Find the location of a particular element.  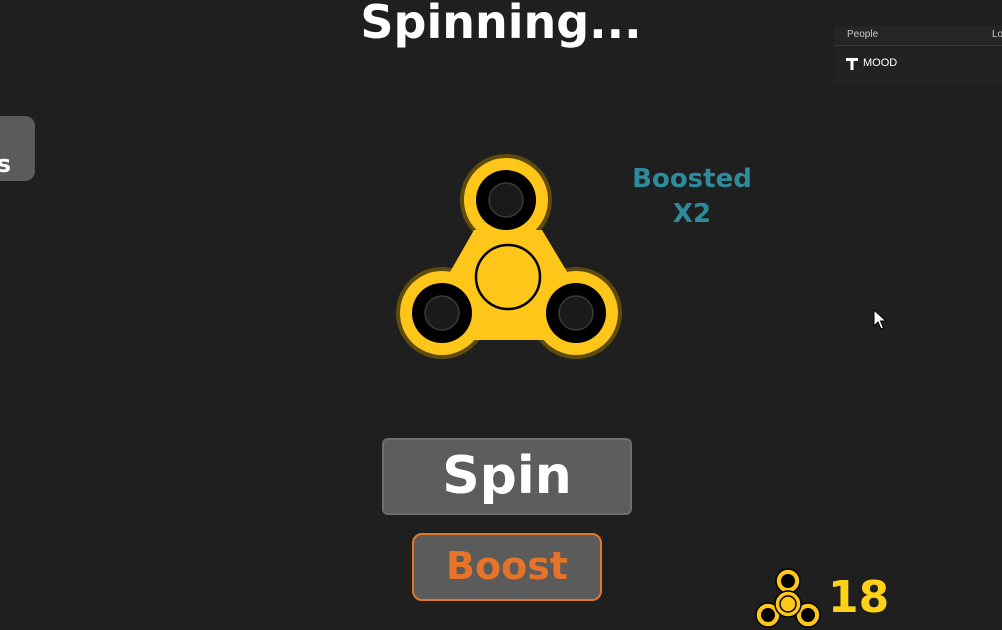

fidget-spinner-icon is located at coordinates (509, 256).